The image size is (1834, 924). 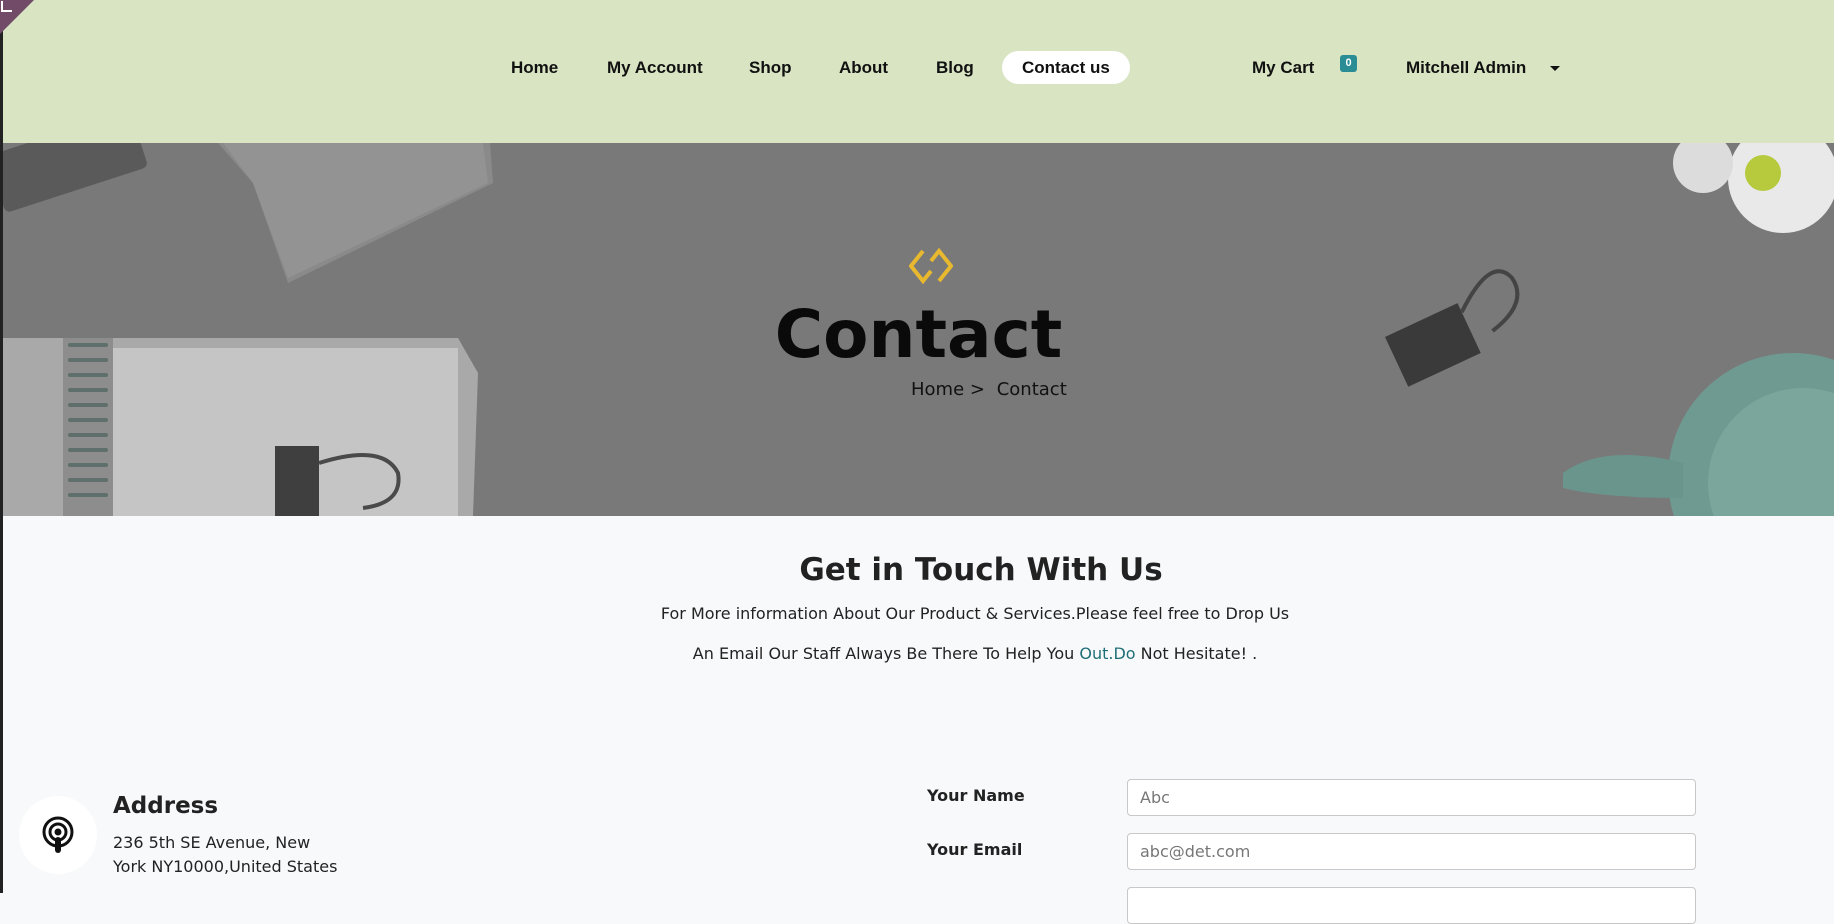 What do you see at coordinates (1, 446) in the screenshot?
I see `window-edge` at bounding box center [1, 446].